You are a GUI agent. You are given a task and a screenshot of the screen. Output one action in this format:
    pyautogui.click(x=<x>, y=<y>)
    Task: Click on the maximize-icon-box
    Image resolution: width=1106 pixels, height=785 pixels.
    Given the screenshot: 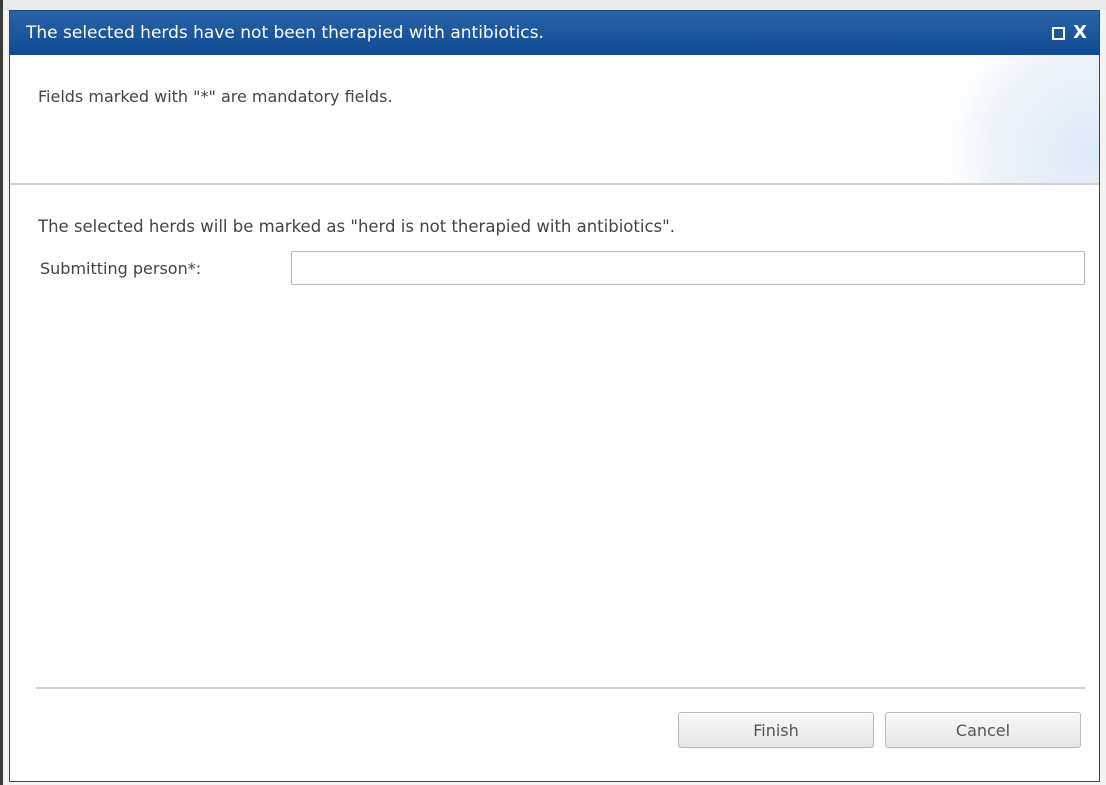 What is the action you would take?
    pyautogui.click(x=1058, y=33)
    